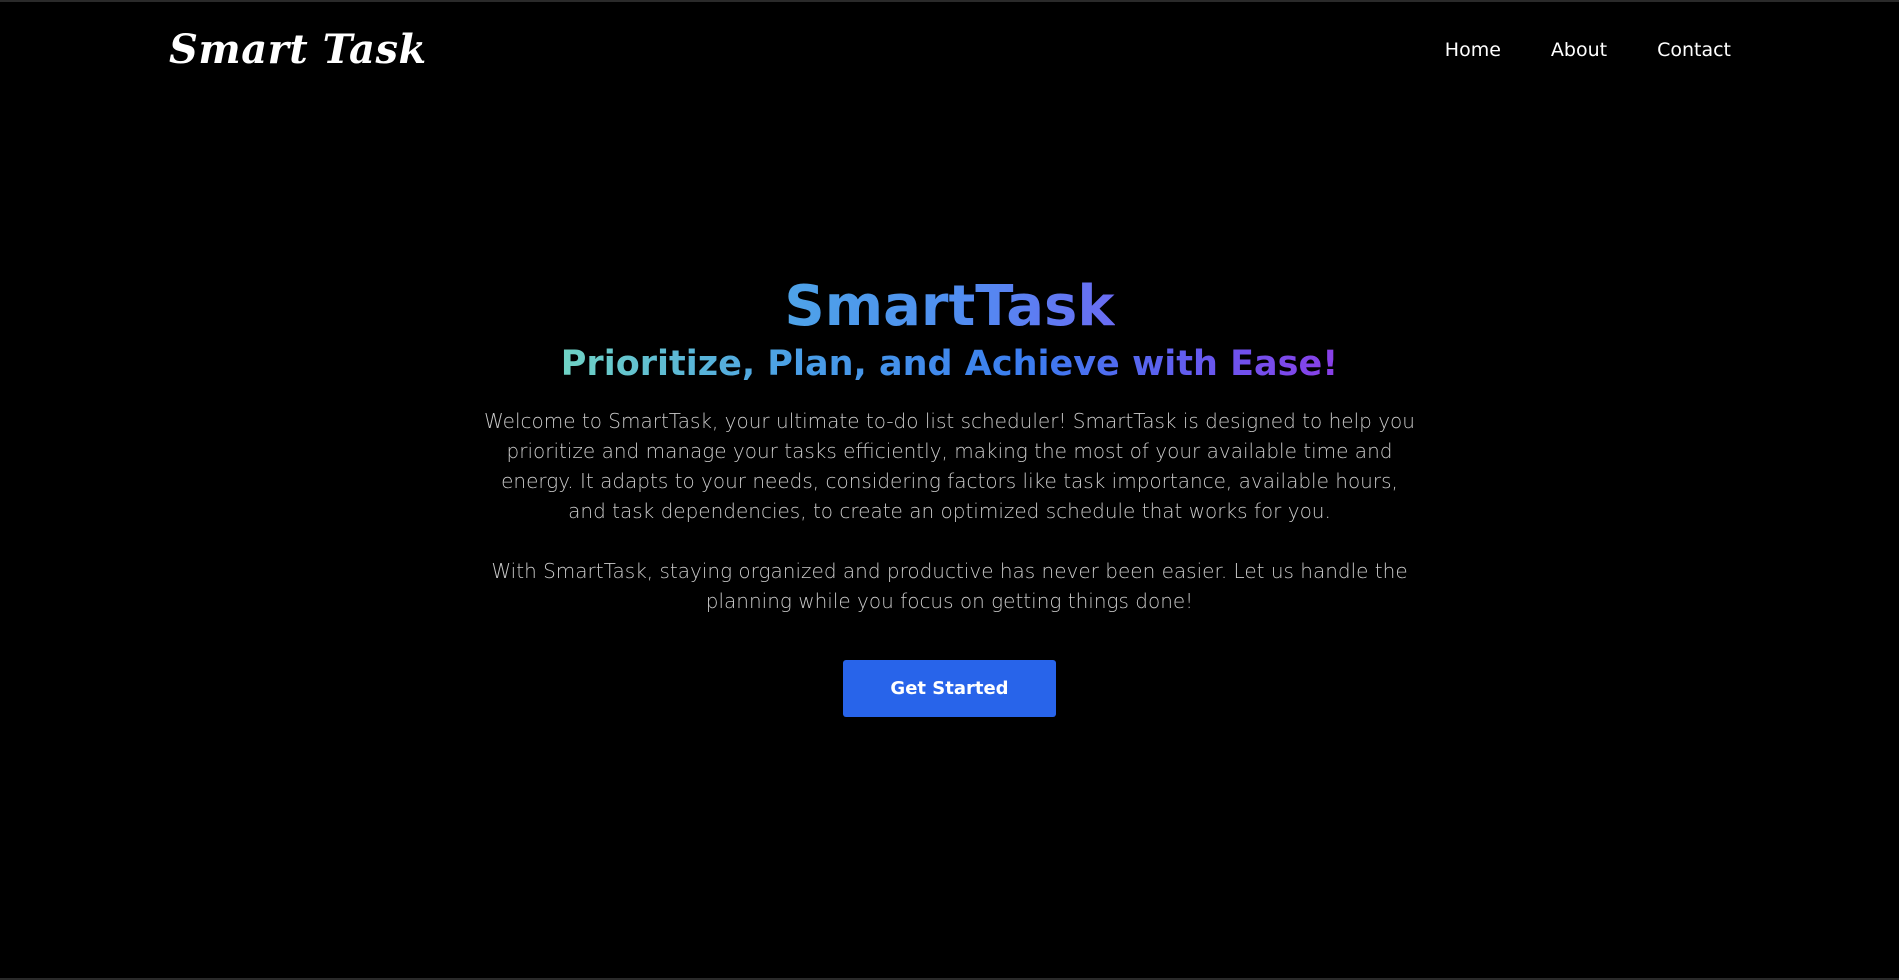 The height and width of the screenshot is (980, 1899). I want to click on site-header: Smart Task Home About Contact, so click(949, 52).